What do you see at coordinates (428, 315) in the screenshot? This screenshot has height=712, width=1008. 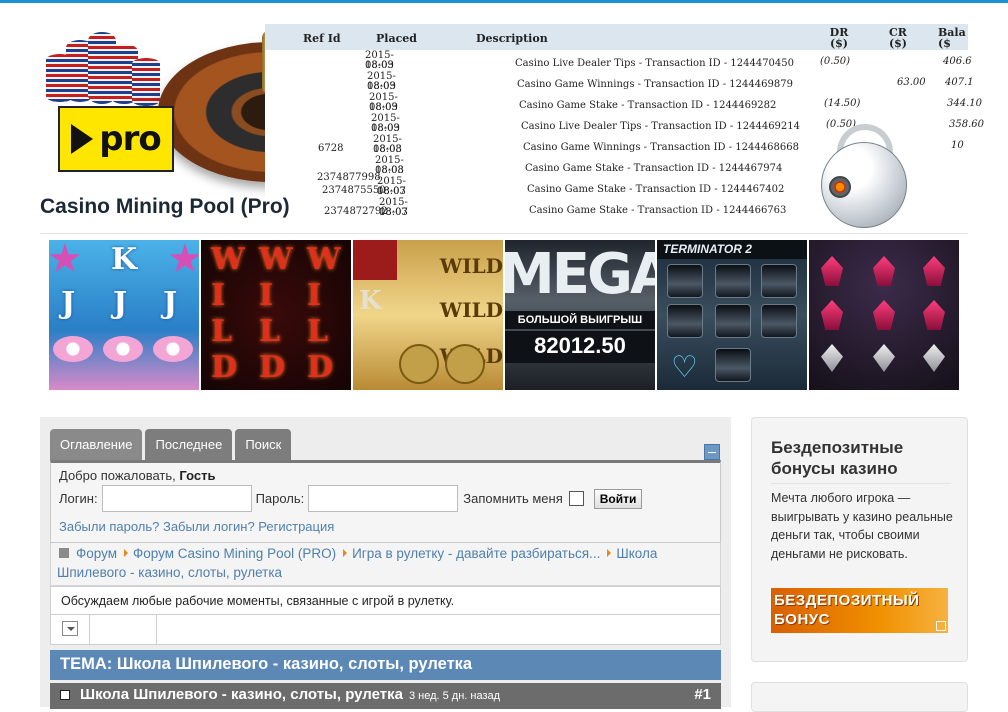 I see `slot-banner-wild-gold: K WILD WILD WILD` at bounding box center [428, 315].